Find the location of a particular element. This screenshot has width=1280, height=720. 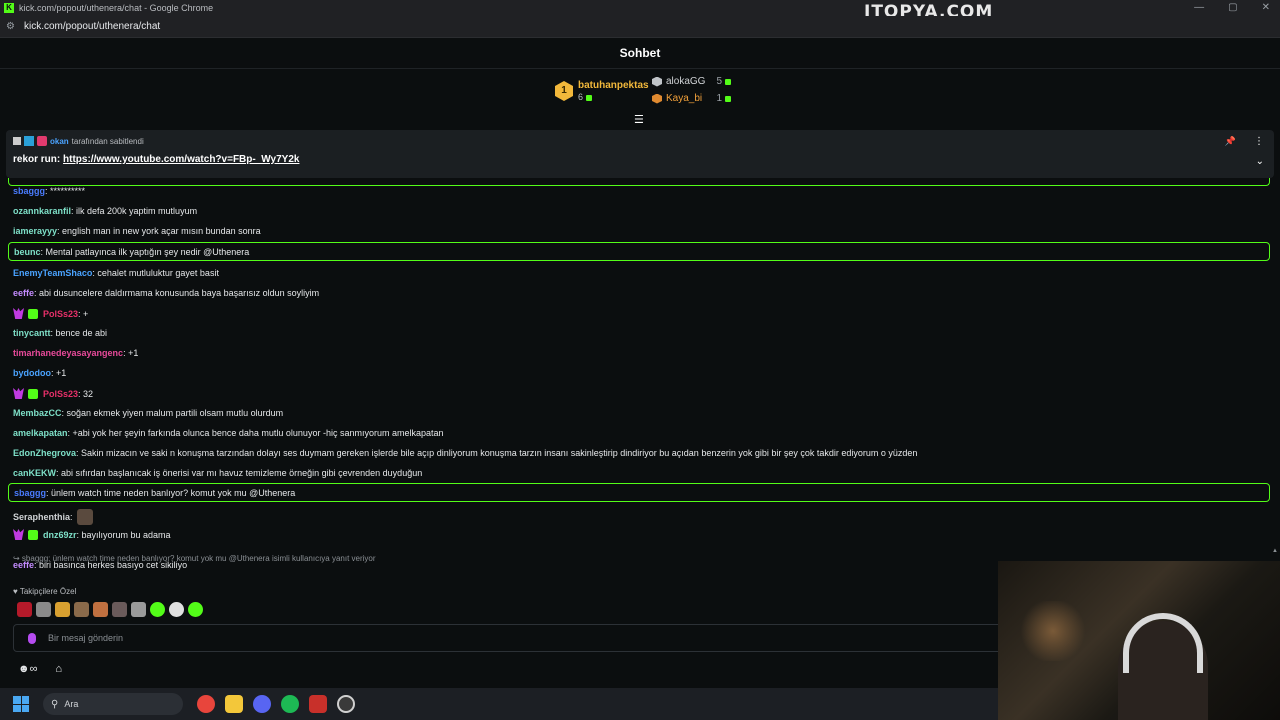

chat-message: Seraphenthia: is located at coordinates (53, 517).